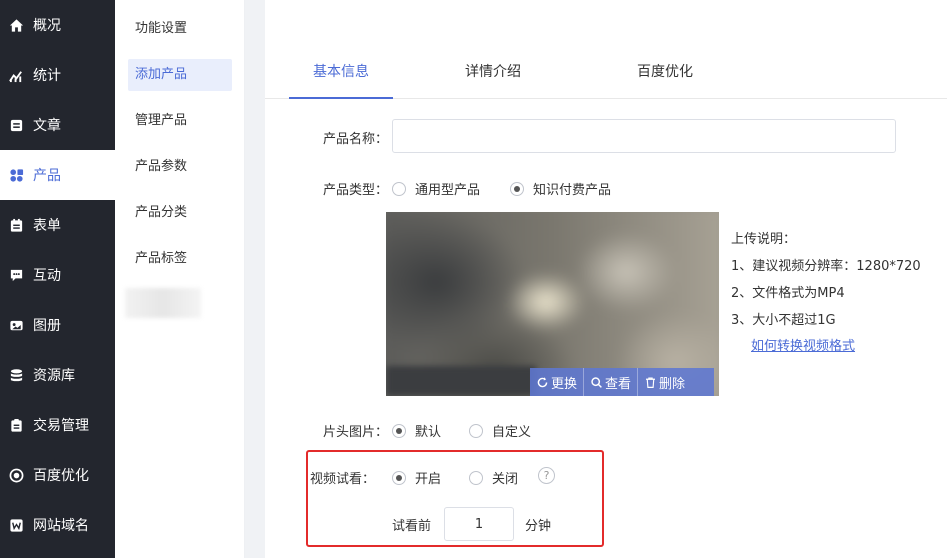 This screenshot has width=947, height=558. What do you see at coordinates (356, 139) in the screenshot?
I see `product-name-label: 产品名称：` at bounding box center [356, 139].